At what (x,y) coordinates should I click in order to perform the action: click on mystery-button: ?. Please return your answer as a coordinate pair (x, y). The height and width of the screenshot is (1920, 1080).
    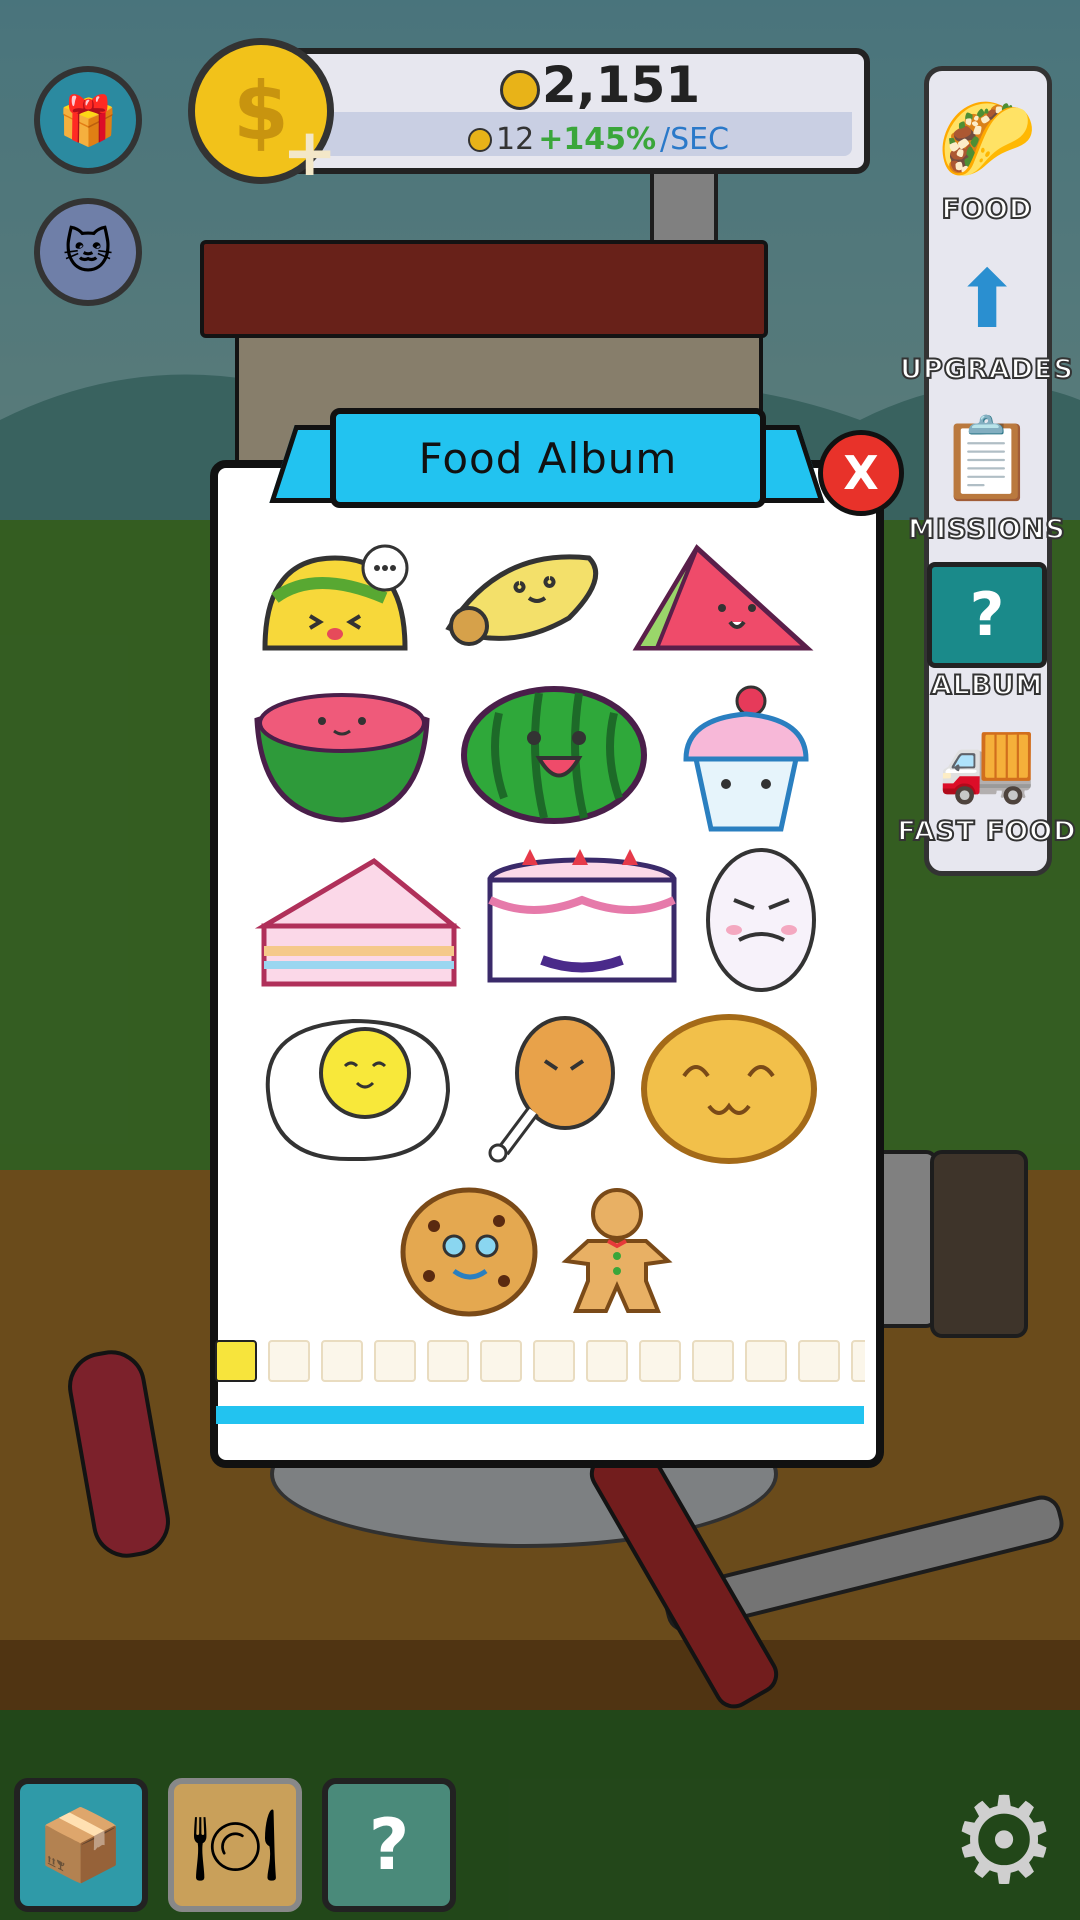
    Looking at the image, I should click on (389, 1845).